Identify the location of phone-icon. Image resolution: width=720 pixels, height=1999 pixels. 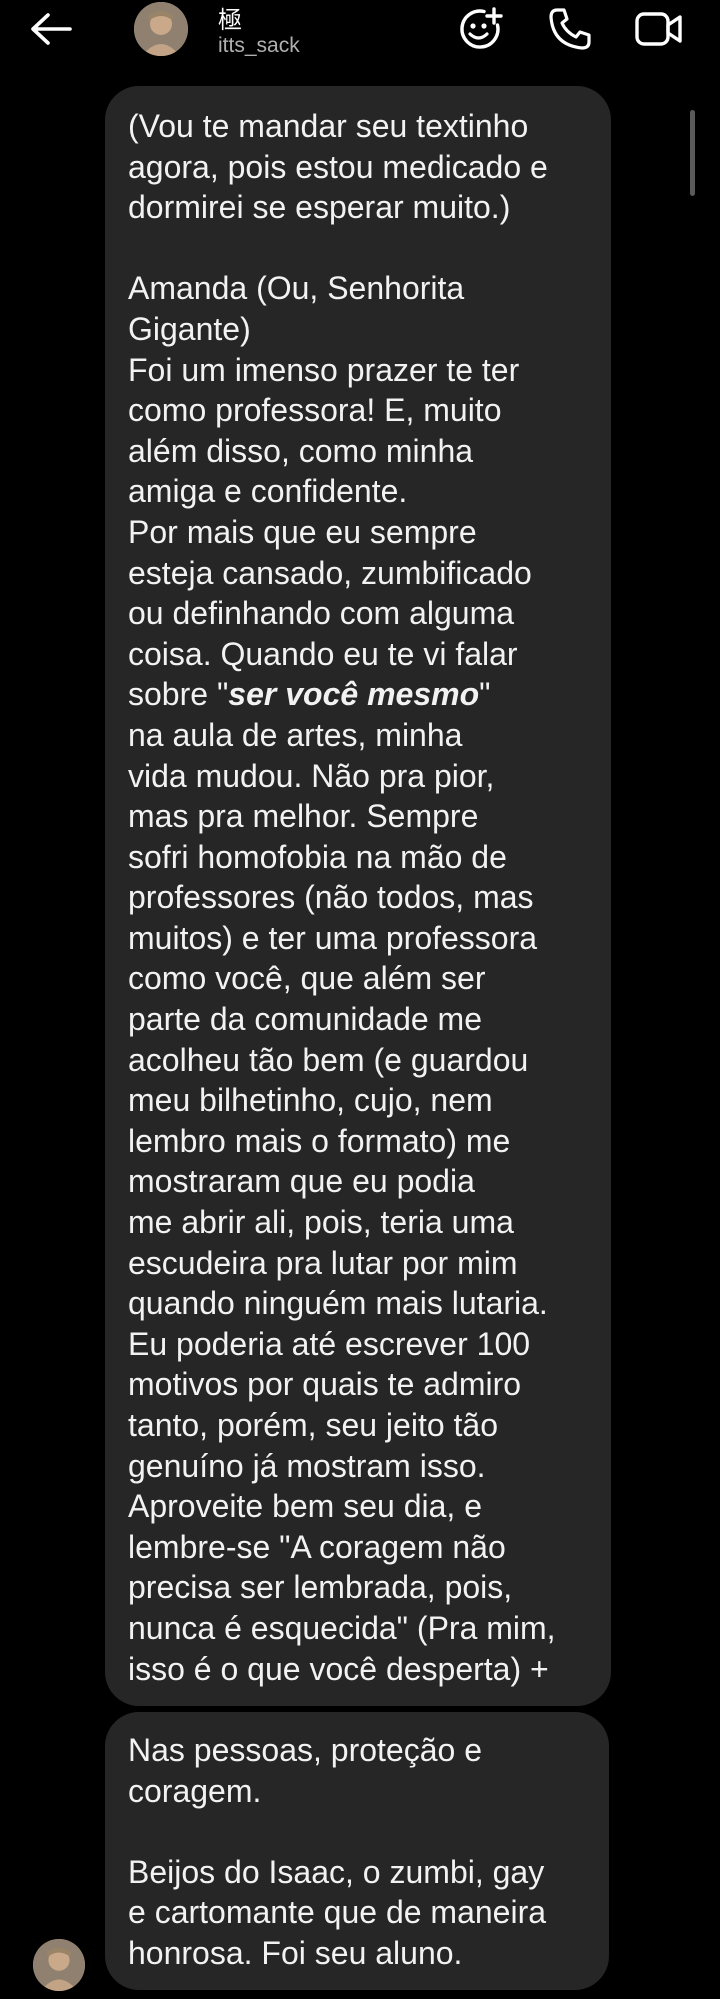
(570, 29).